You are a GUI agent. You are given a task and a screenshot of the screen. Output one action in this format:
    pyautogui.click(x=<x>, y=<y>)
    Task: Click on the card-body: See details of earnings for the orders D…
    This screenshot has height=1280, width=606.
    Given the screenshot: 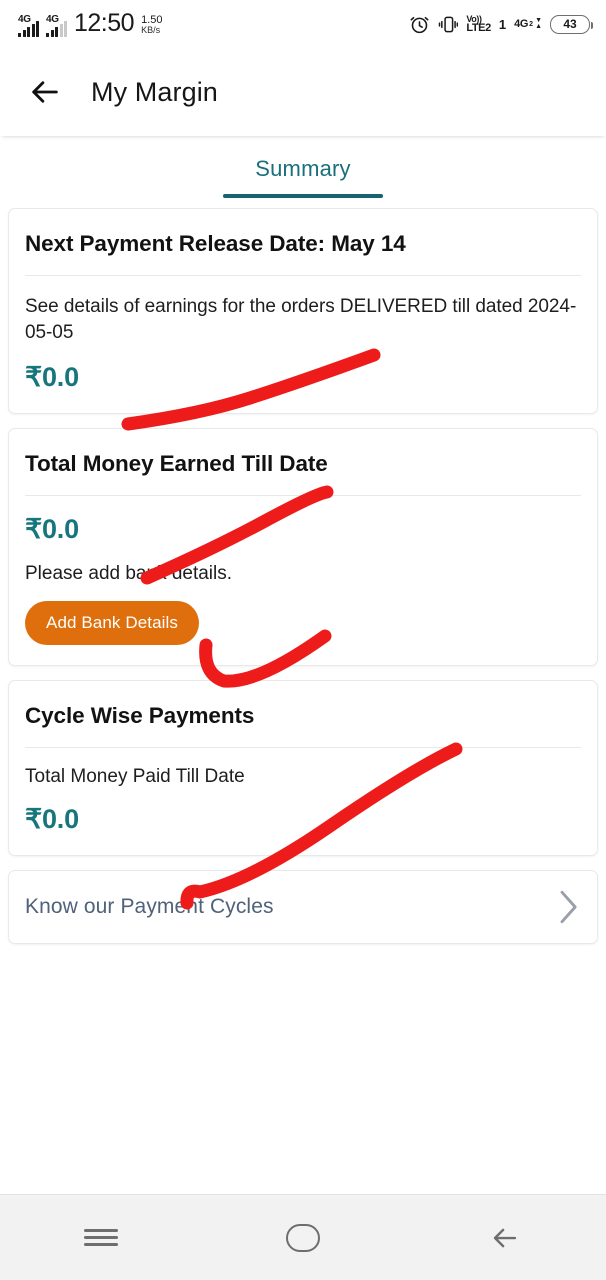 What is the action you would take?
    pyautogui.click(x=303, y=344)
    